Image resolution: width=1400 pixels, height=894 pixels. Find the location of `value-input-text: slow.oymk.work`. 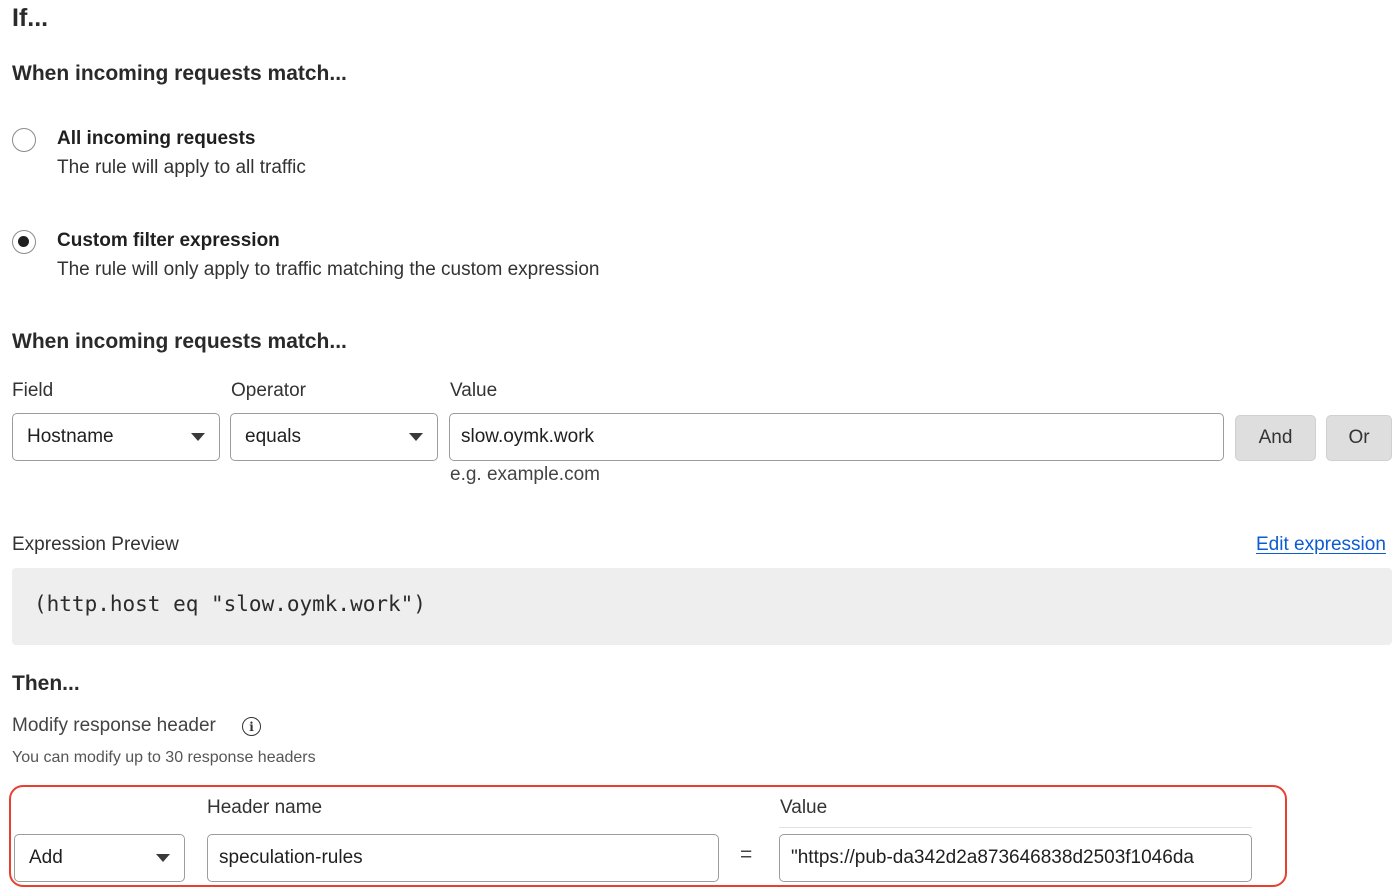

value-input-text: slow.oymk.work is located at coordinates (528, 436).